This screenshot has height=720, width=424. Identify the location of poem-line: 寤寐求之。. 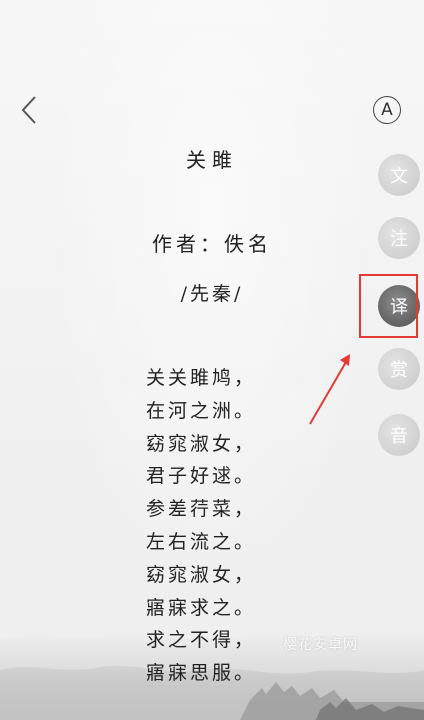
(201, 607).